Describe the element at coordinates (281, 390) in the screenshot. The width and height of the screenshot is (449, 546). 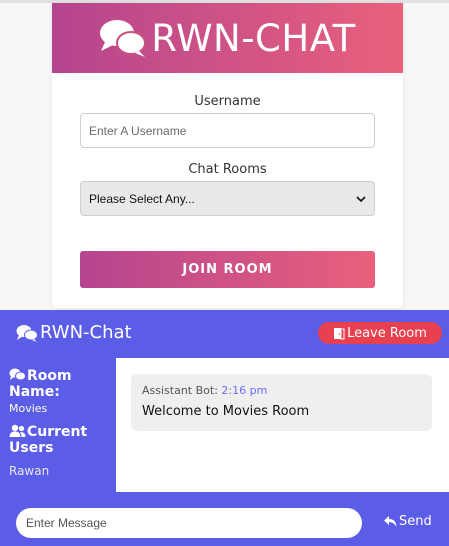
I see `message-meta: Assistant Bot: 2:16 pm` at that location.